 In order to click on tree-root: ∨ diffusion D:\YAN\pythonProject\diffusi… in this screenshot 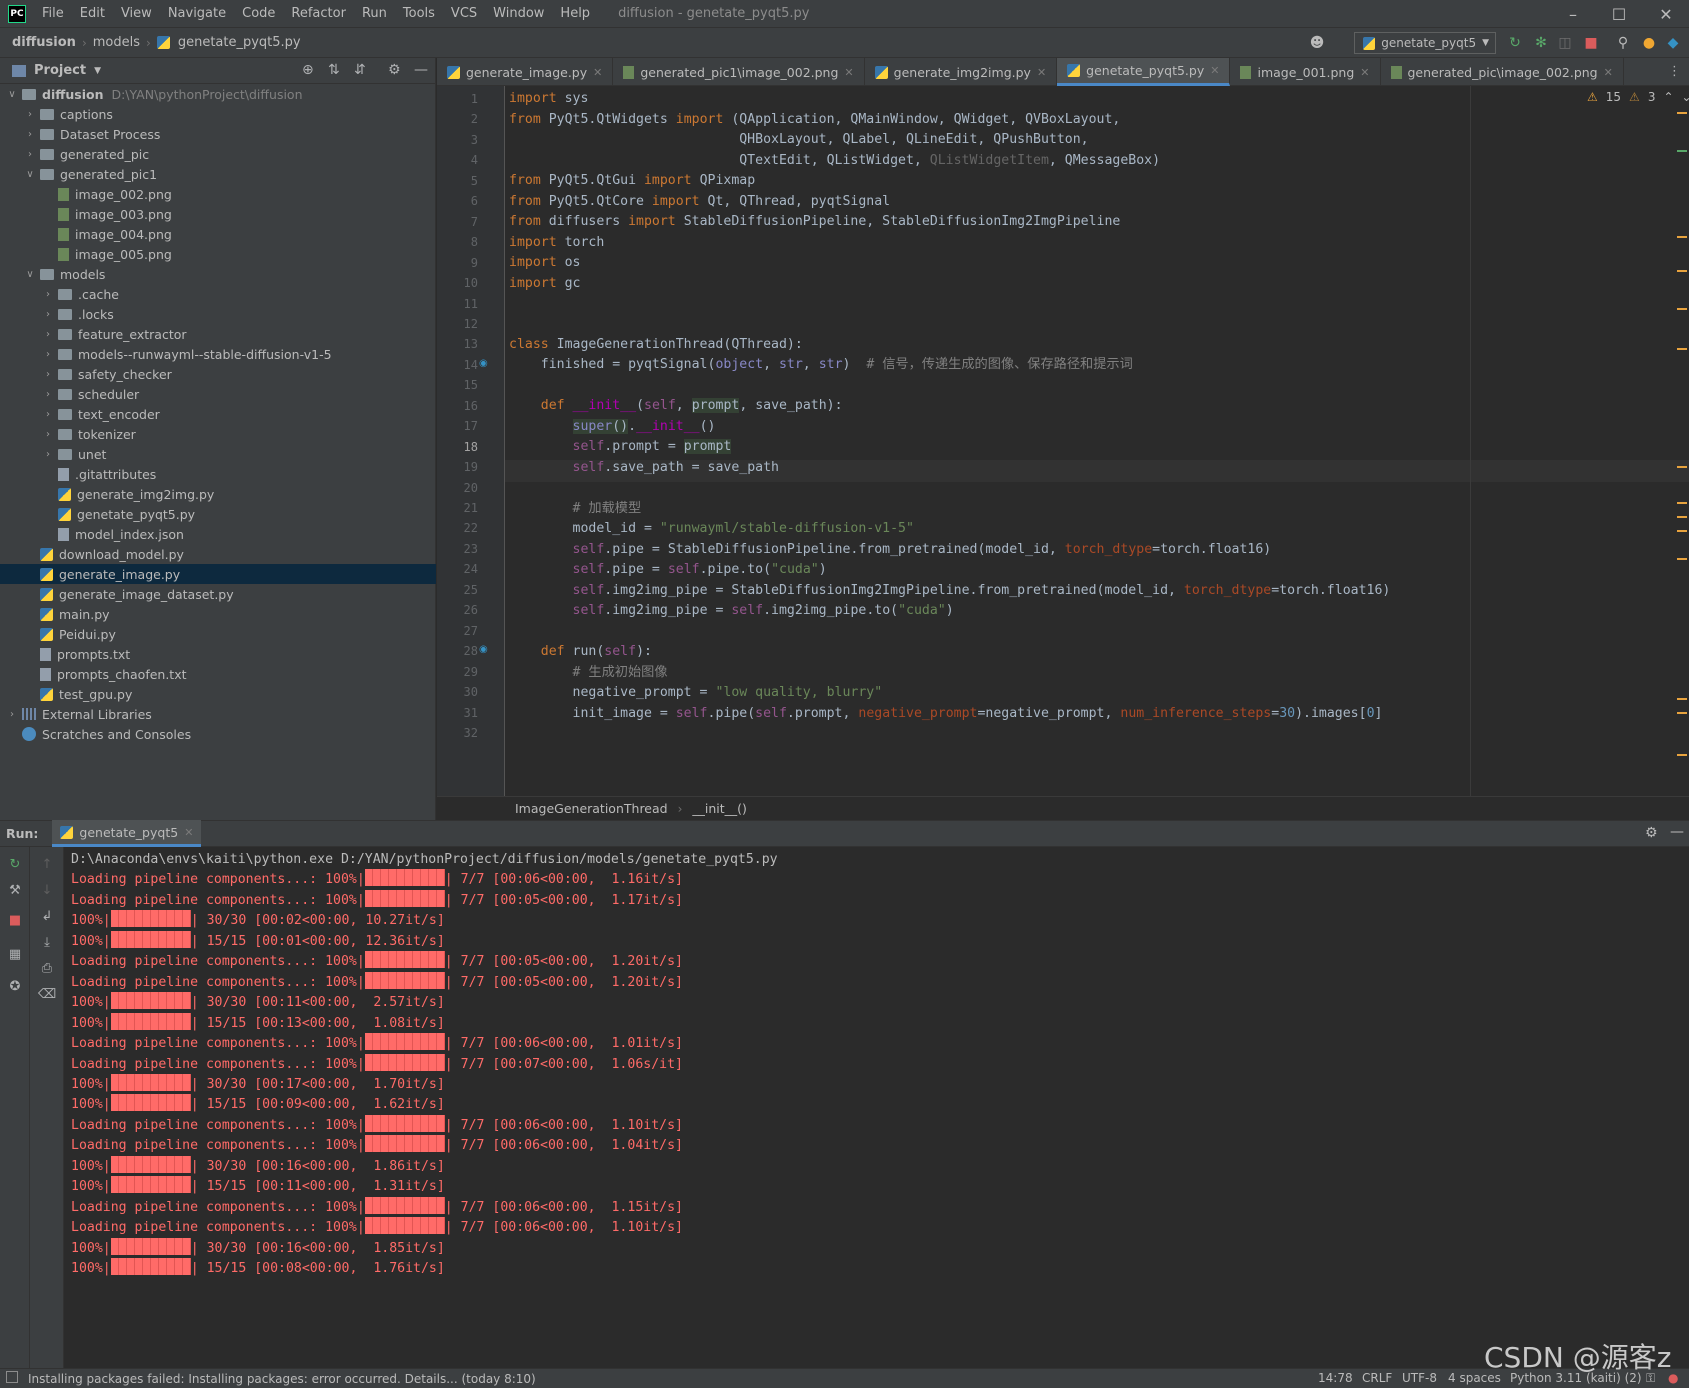, I will do `click(218, 94)`.